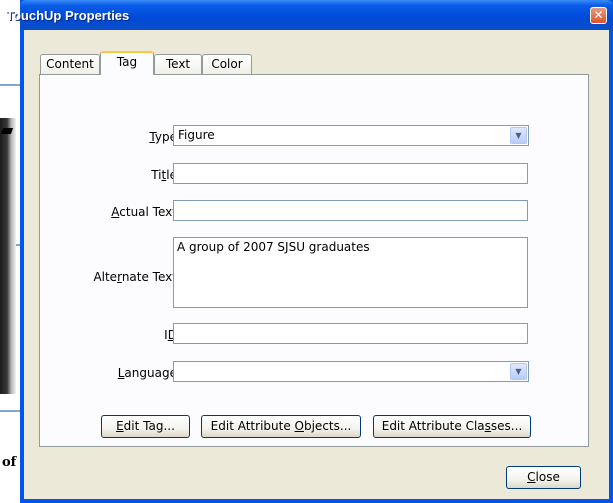  What do you see at coordinates (351, 371) in the screenshot?
I see `language-dropdown: ▼` at bounding box center [351, 371].